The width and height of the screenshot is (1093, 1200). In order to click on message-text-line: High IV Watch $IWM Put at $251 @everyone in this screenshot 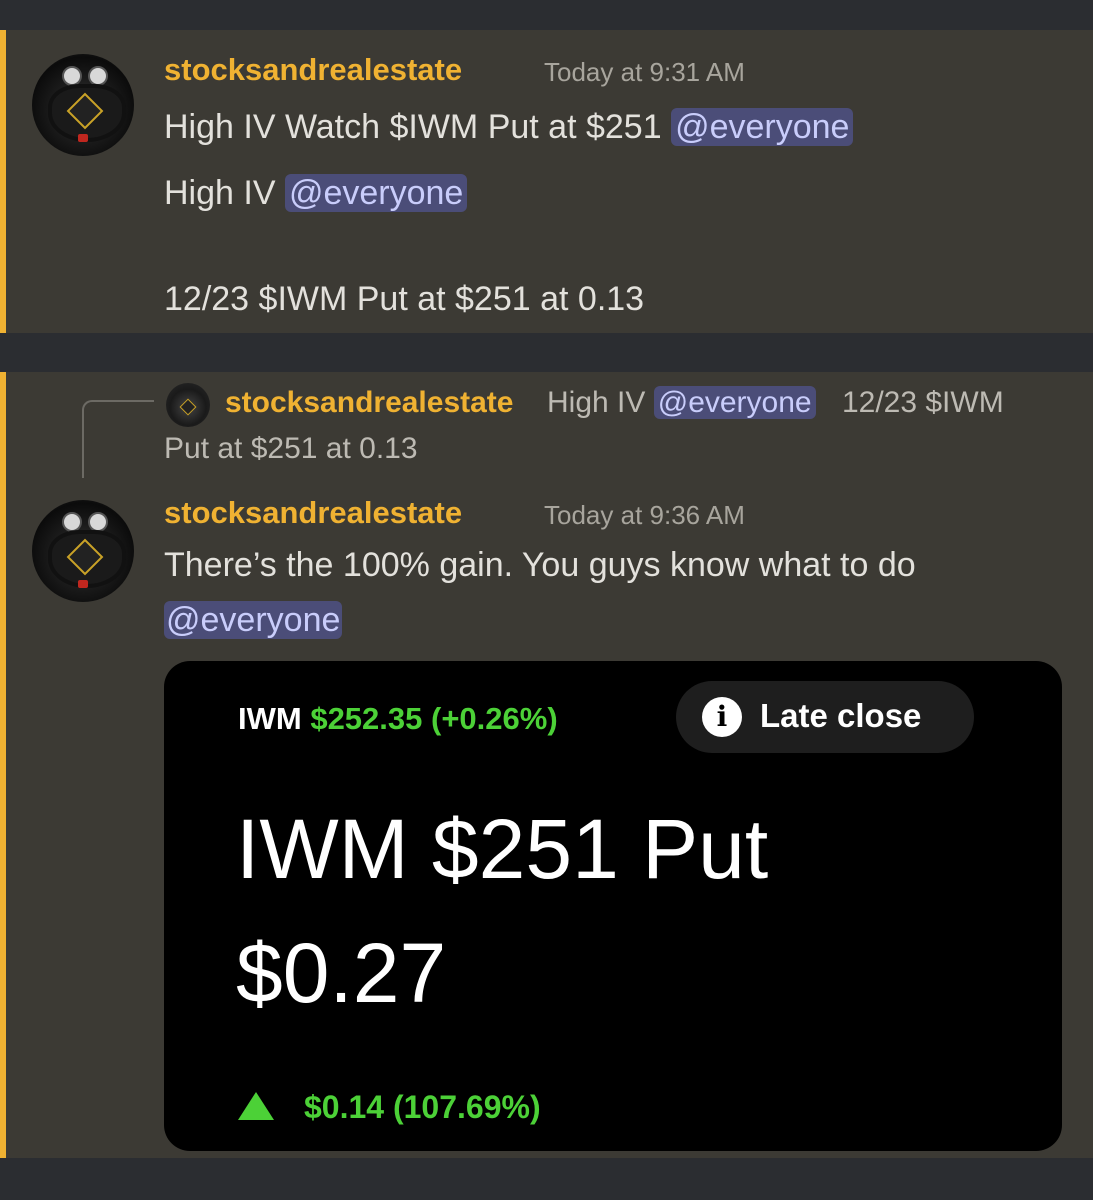, I will do `click(509, 127)`.